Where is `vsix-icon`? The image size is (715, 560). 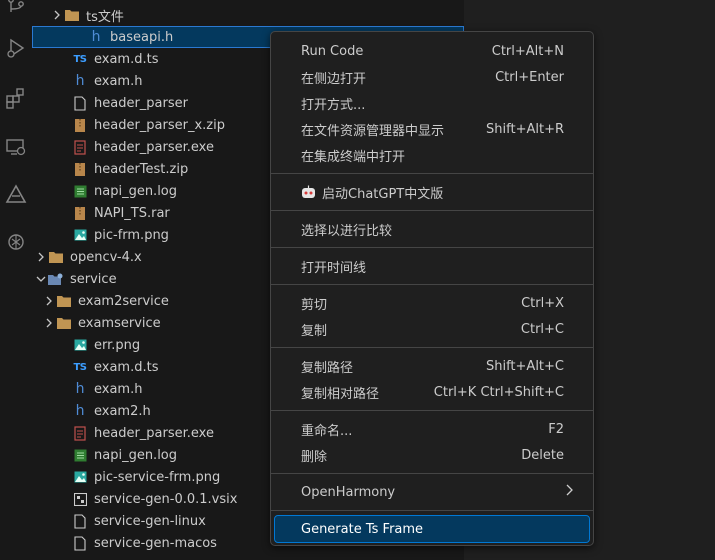
vsix-icon is located at coordinates (80, 499).